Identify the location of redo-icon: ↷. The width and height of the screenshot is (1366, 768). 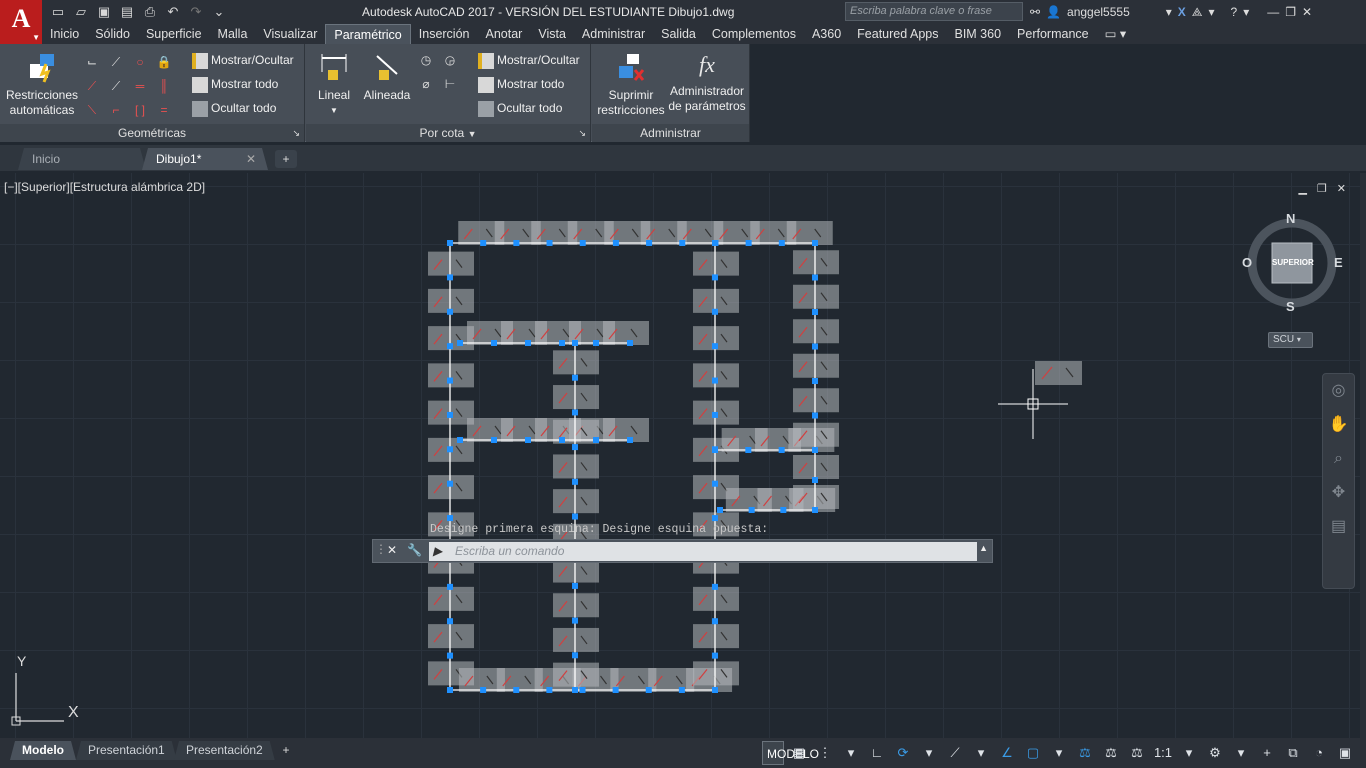
(196, 12).